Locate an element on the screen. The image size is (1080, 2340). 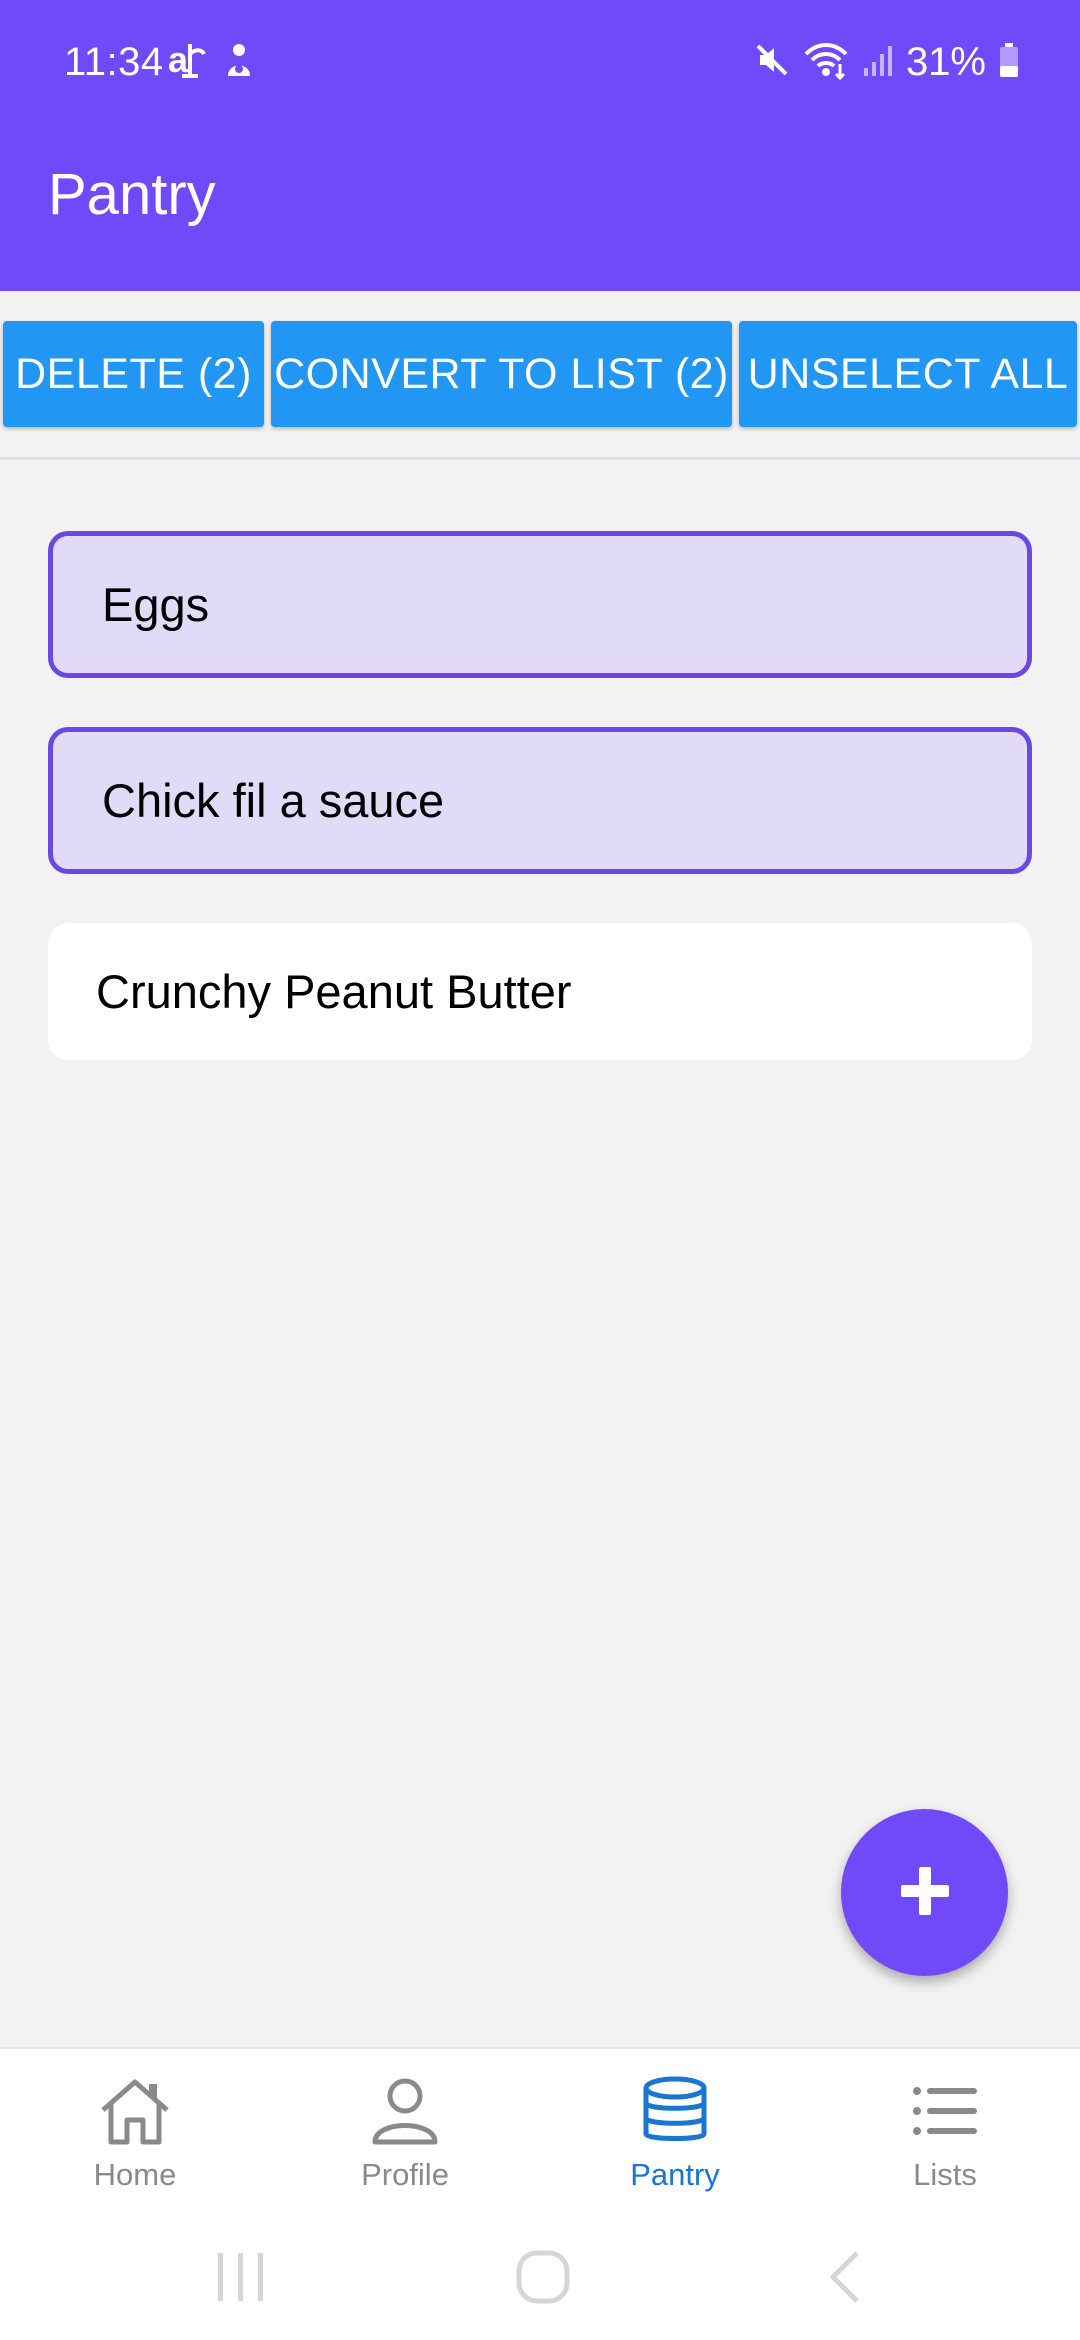
recents-button is located at coordinates (240, 2279).